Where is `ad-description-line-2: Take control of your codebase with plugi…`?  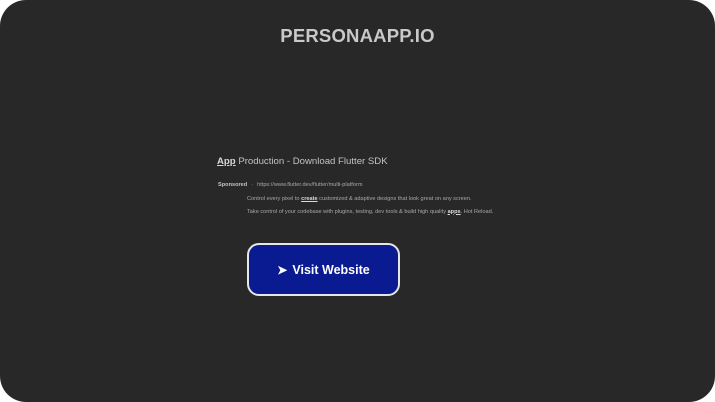 ad-description-line-2: Take control of your codebase with plugi… is located at coordinates (379, 212).